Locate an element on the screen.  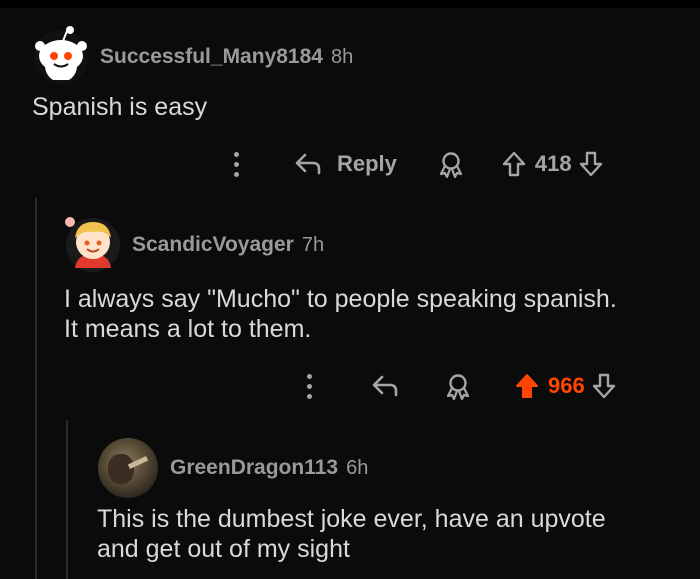
comment-username: Successful_Many8184 is located at coordinates (211, 57).